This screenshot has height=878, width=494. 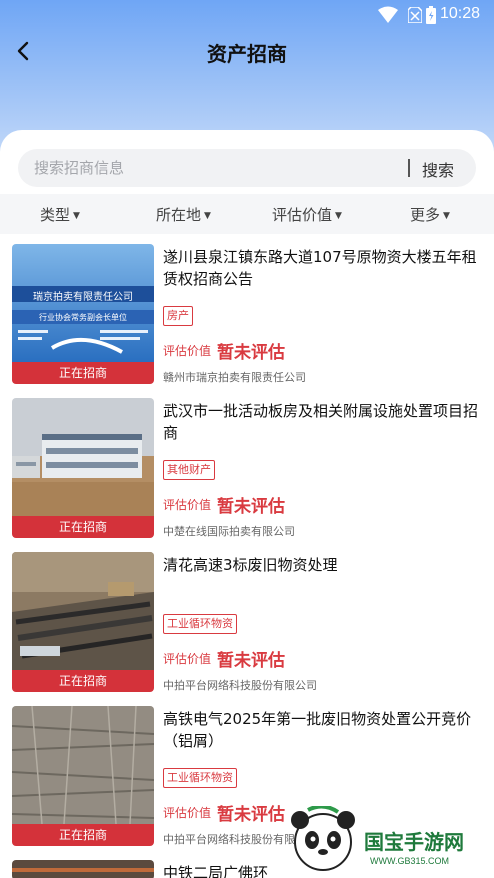 I want to click on watermark-text: 国宝手游网, so click(x=414, y=842).